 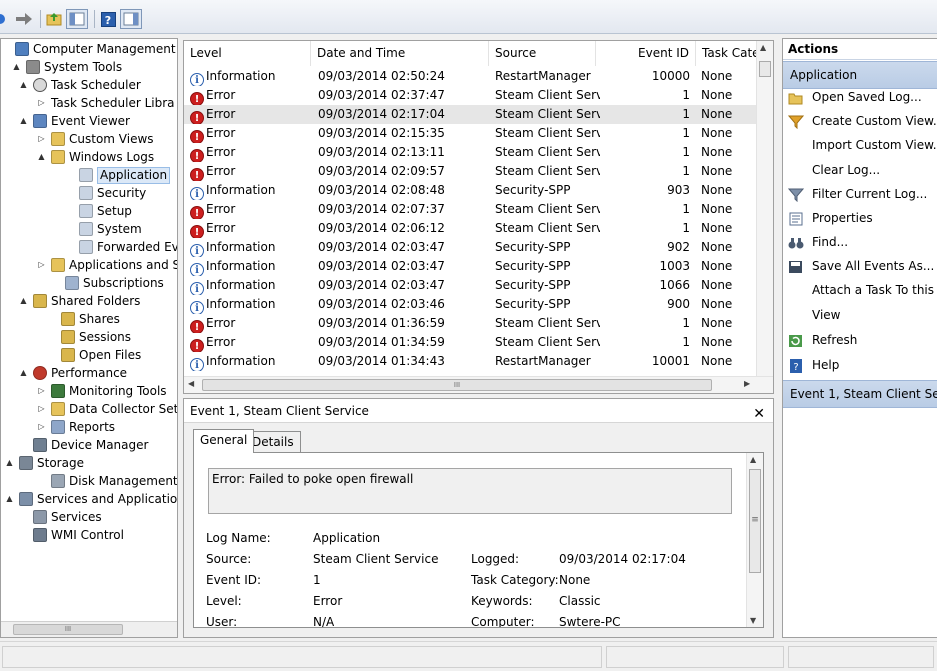 I want to click on tree-item-shared-folders: ▲ Shared Folders, so click(x=79, y=301).